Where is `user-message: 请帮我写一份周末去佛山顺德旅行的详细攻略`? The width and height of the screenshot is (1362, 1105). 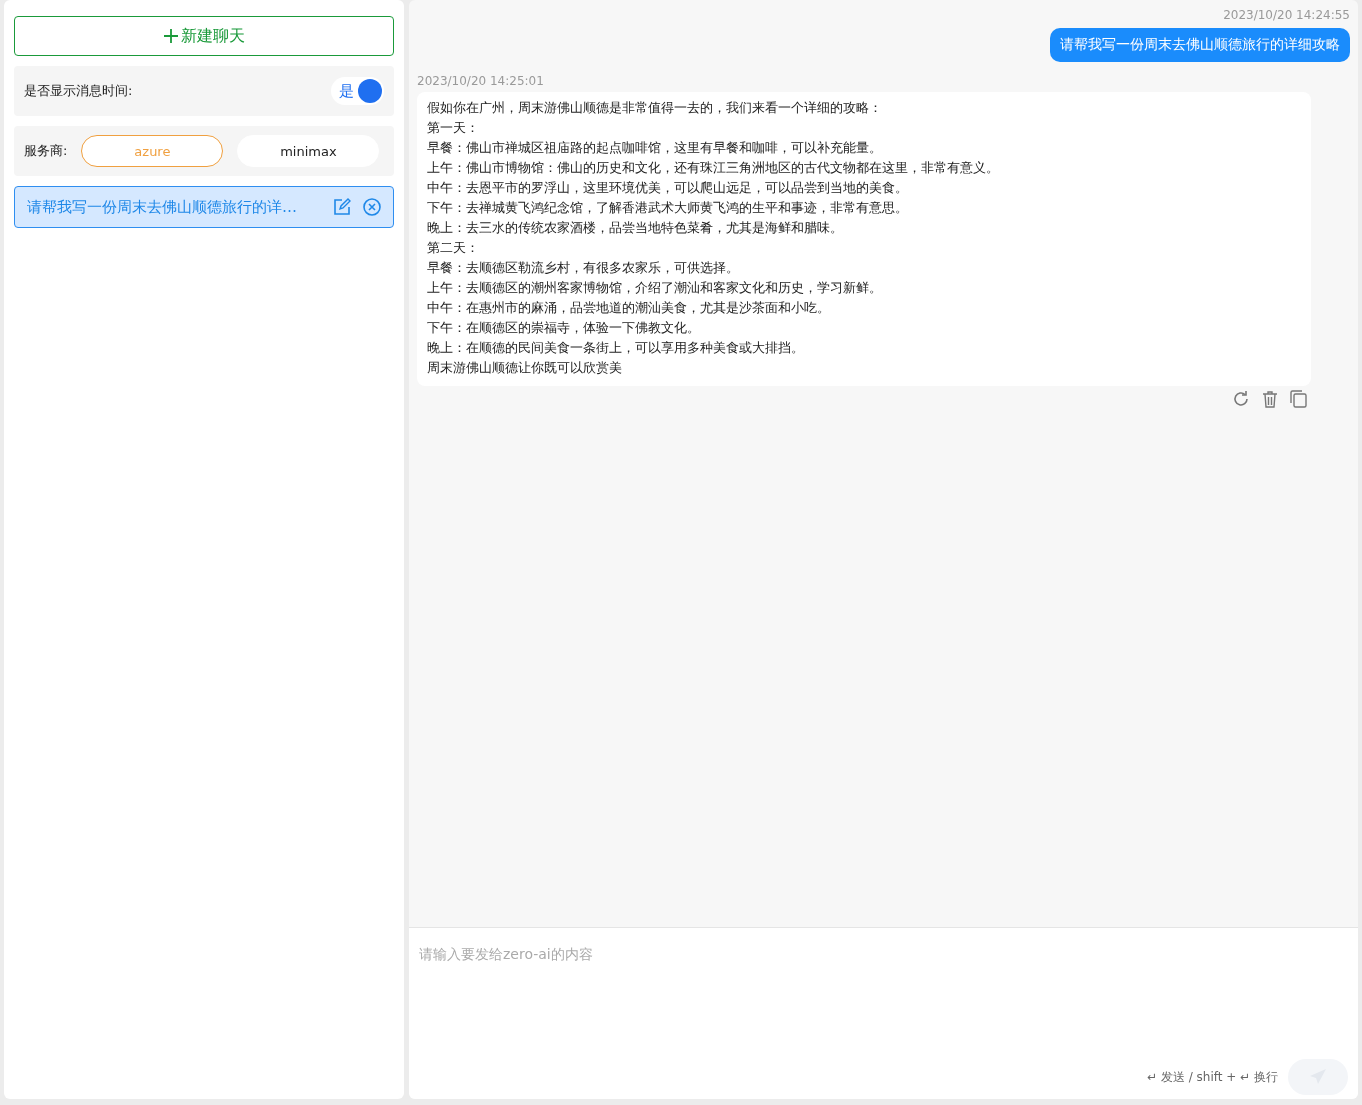 user-message: 请帮我写一份周末去佛山顺德旅行的详细攻略 is located at coordinates (1200, 45).